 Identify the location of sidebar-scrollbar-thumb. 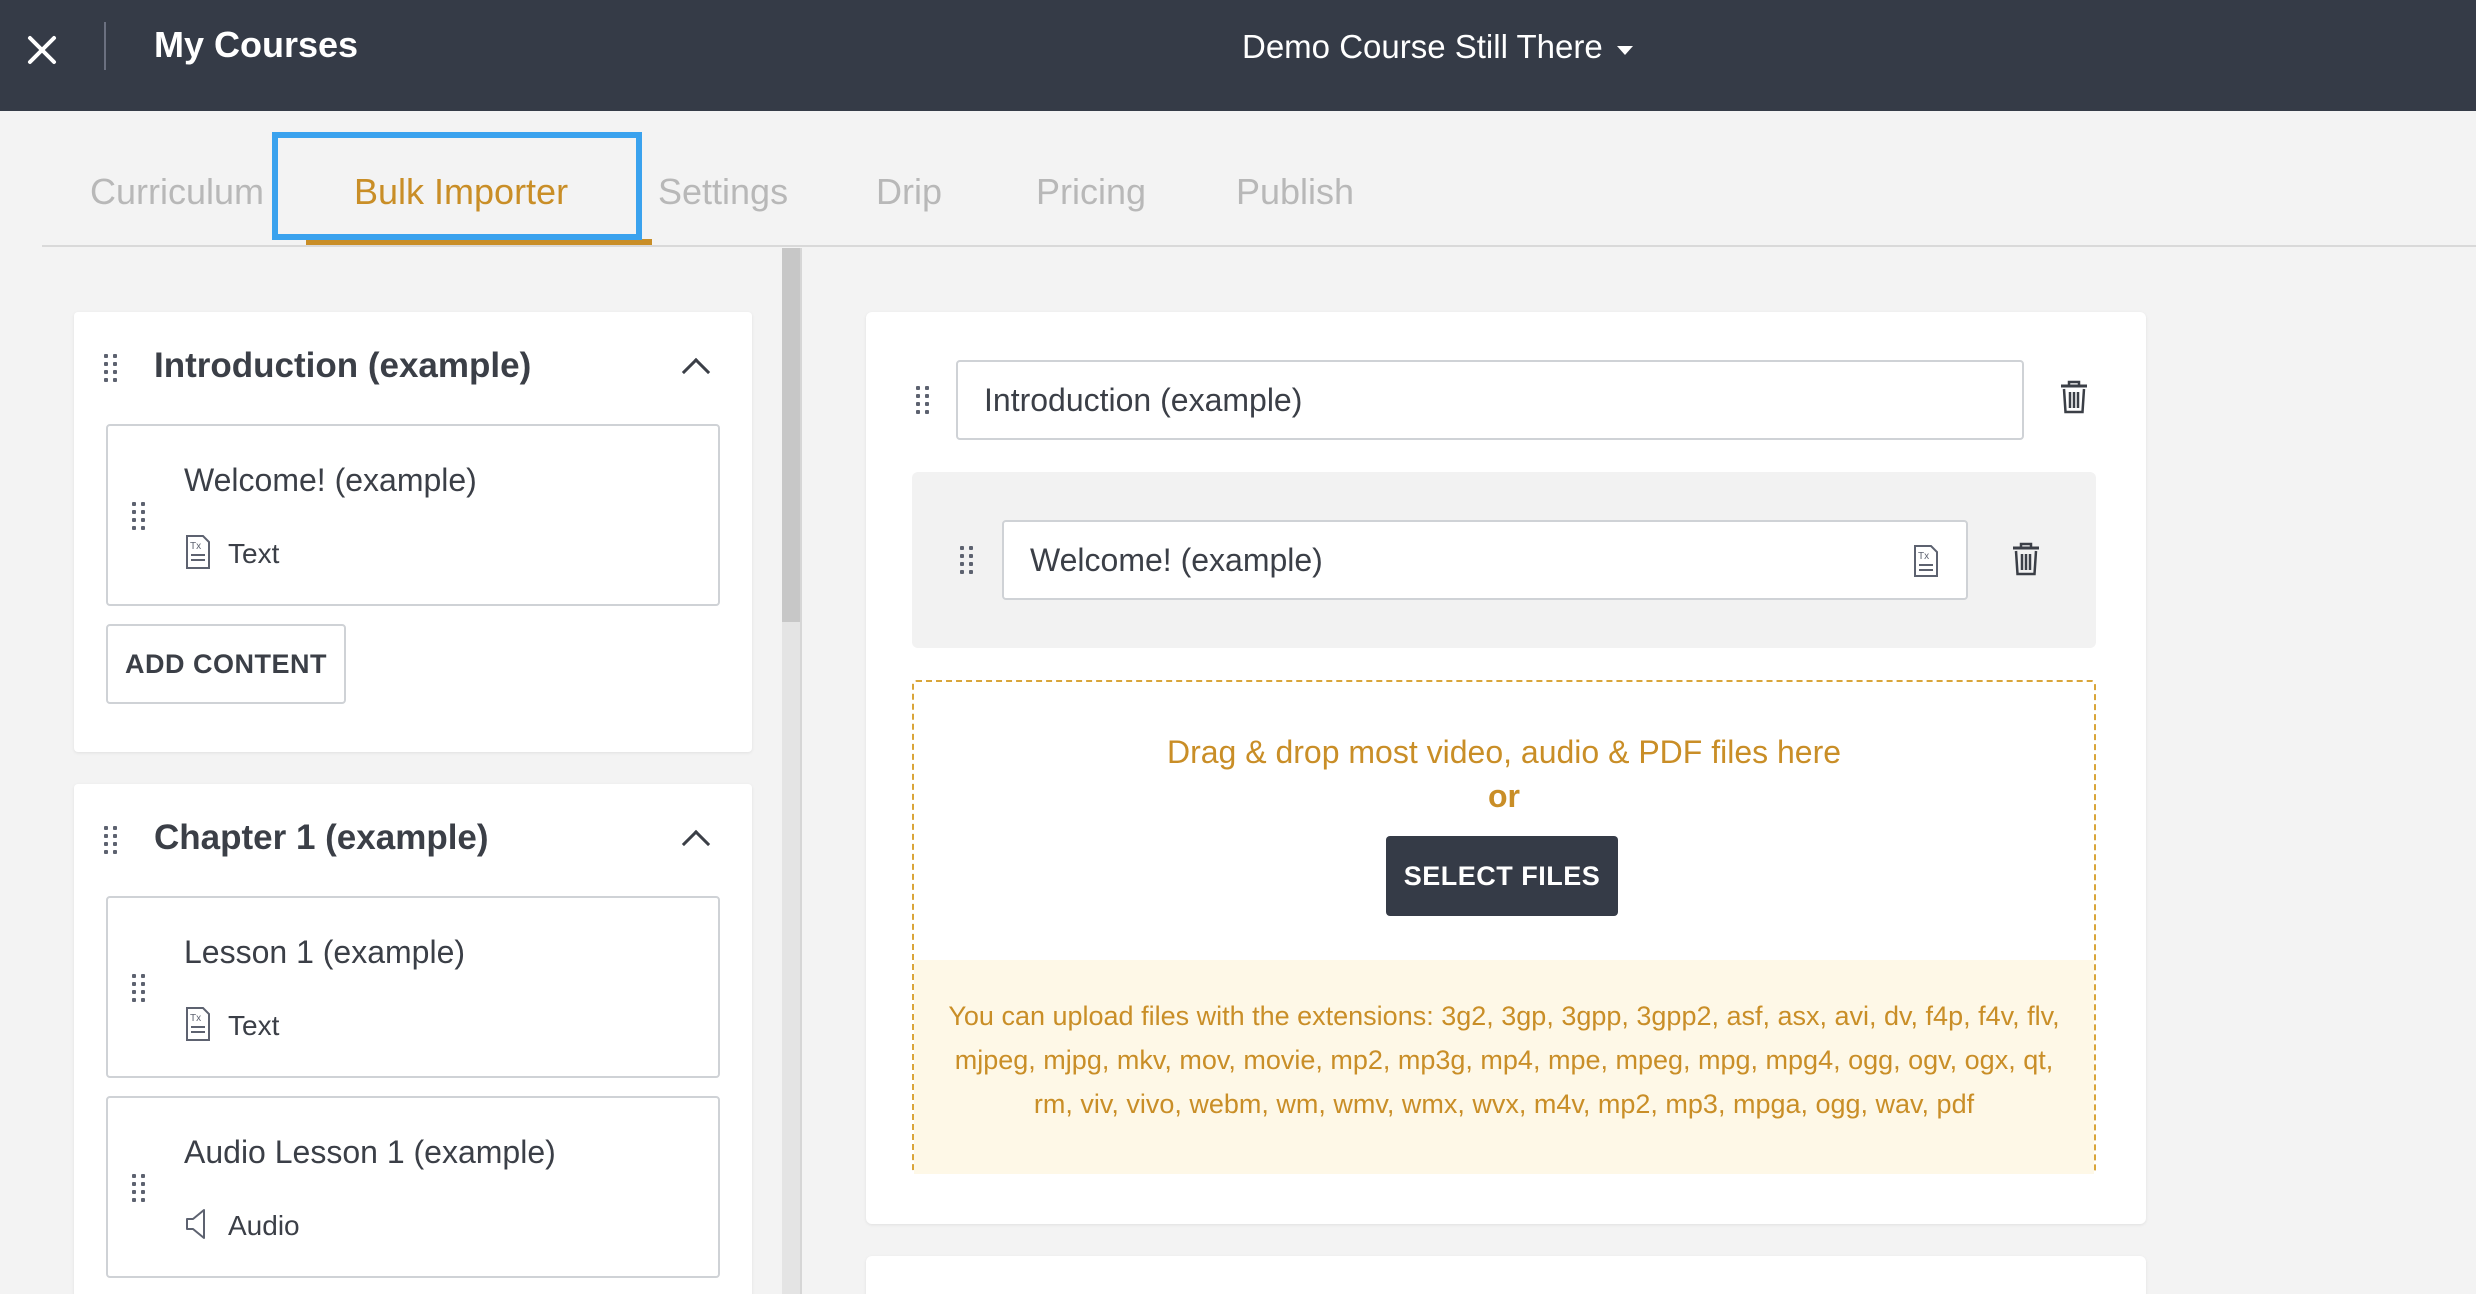
(792, 435).